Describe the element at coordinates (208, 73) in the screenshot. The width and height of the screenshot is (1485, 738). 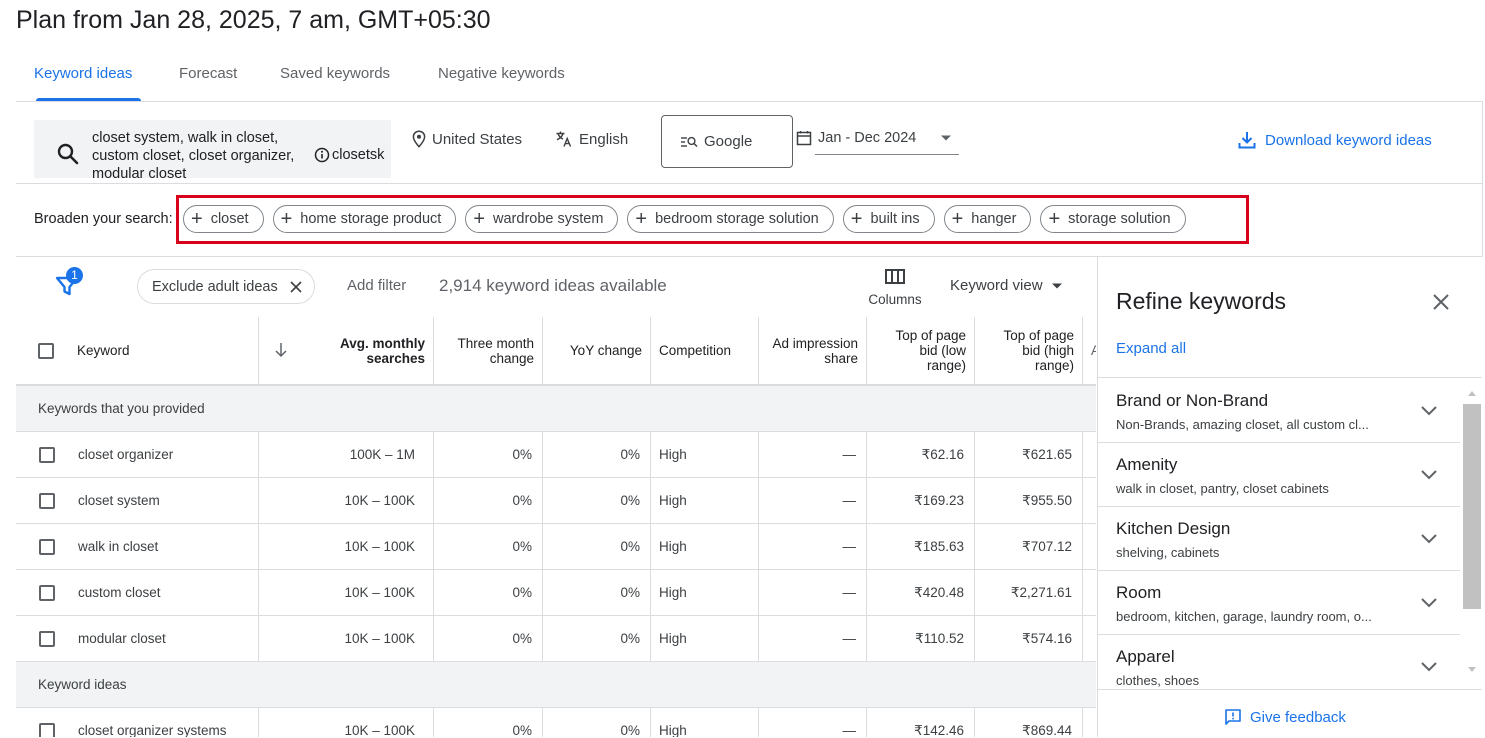
I see `tab-forecast: Forecast` at that location.